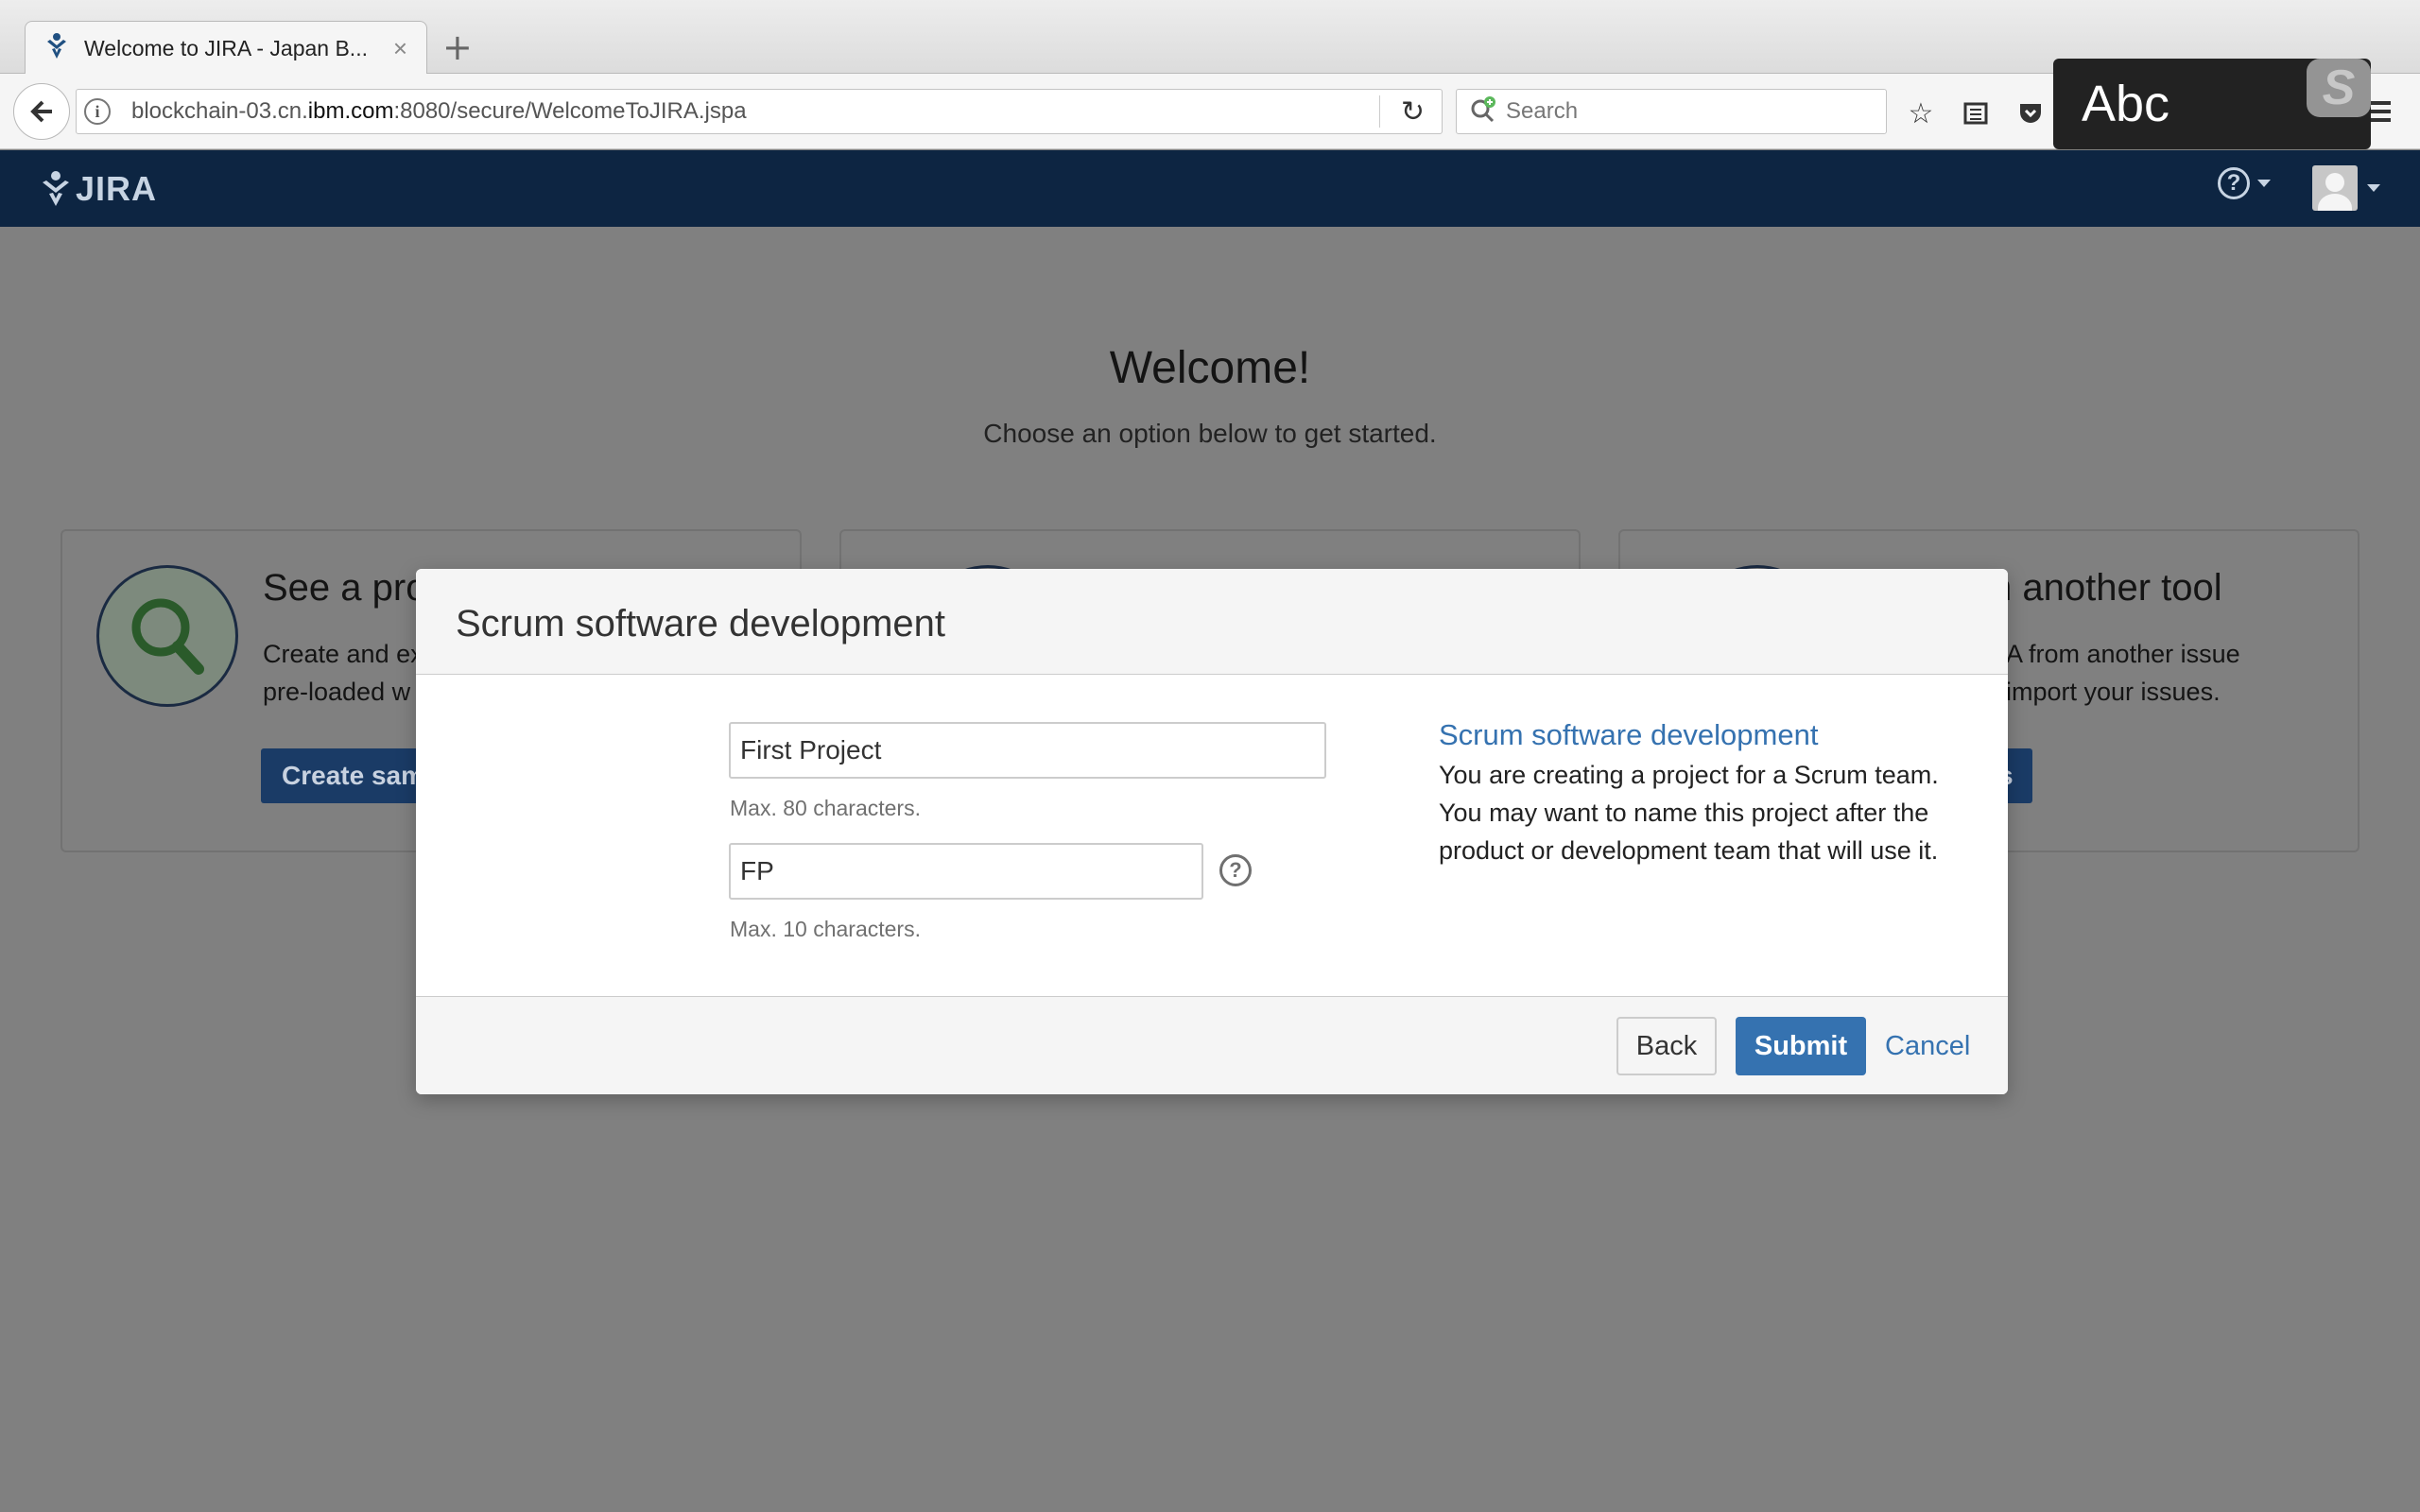 This screenshot has width=2420, height=1512. What do you see at coordinates (1542, 111) in the screenshot?
I see `search-input: Search` at bounding box center [1542, 111].